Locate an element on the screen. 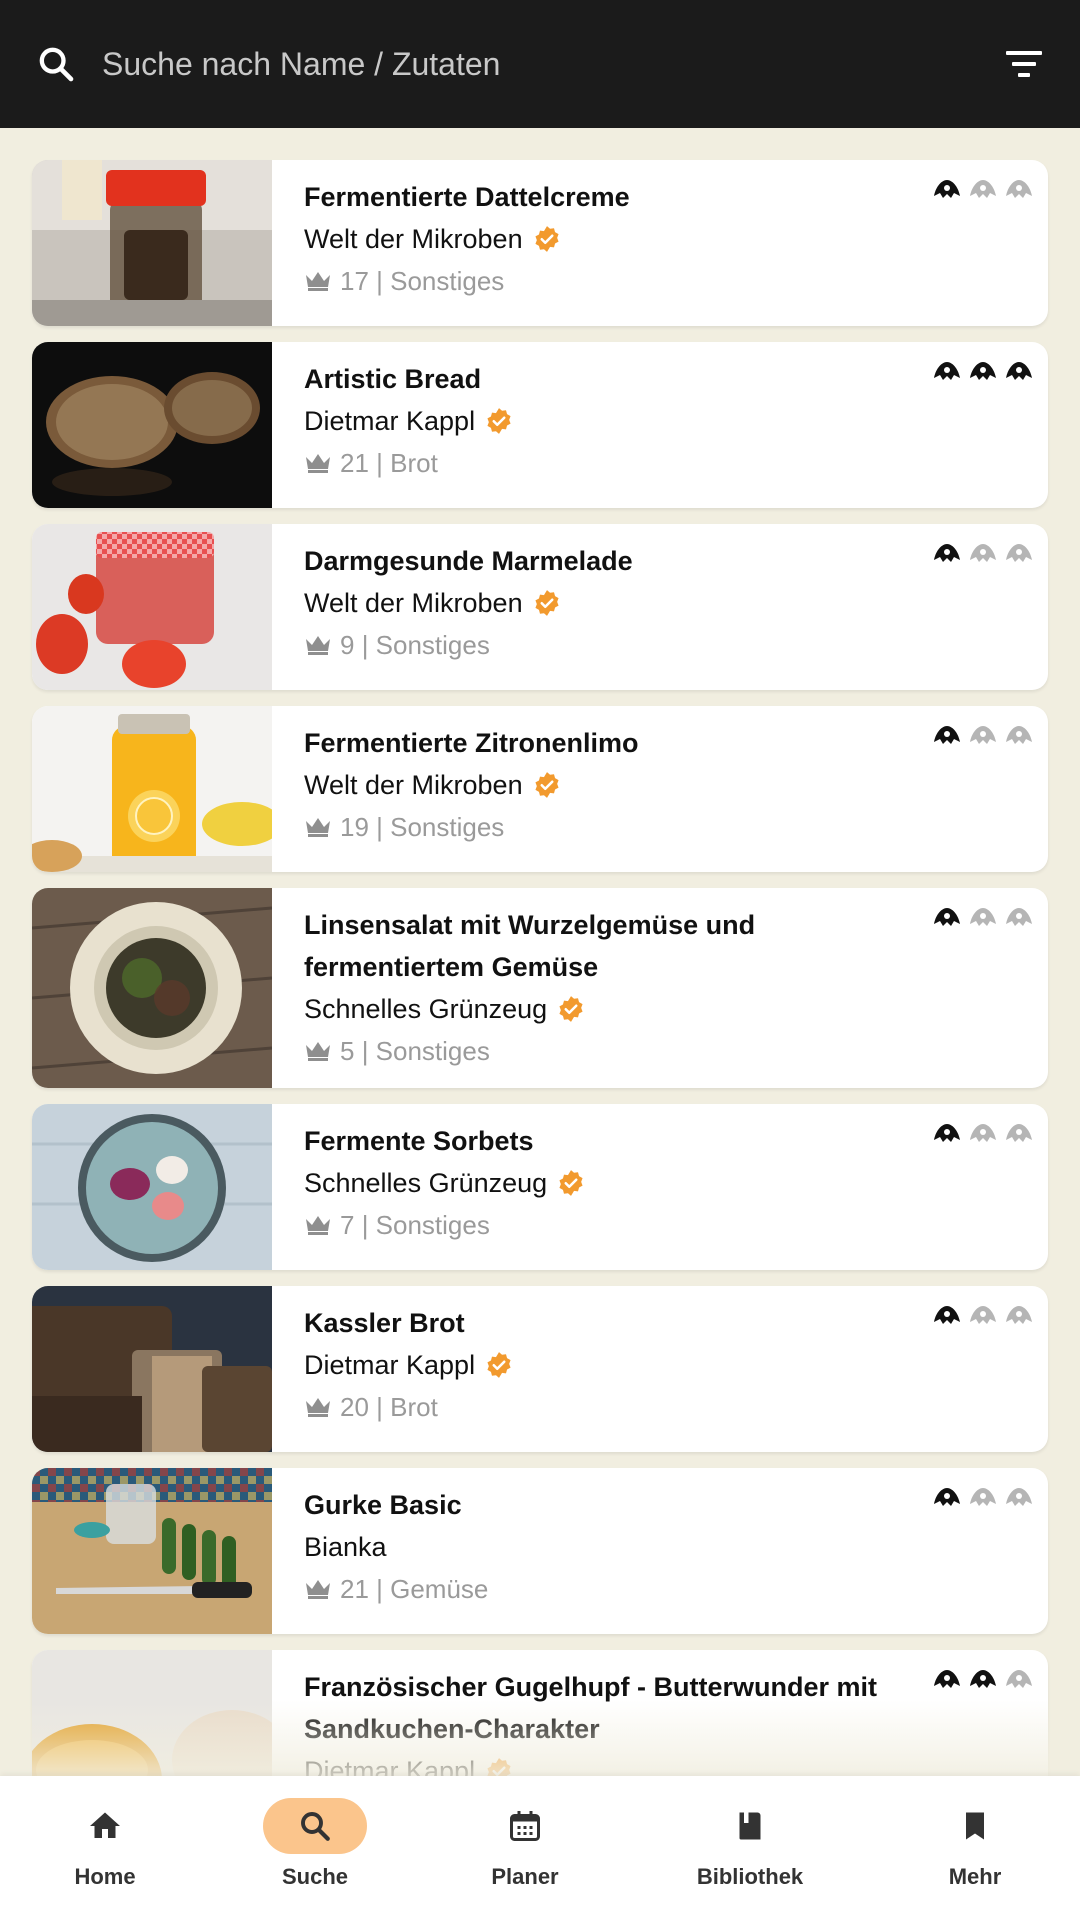 This screenshot has height=1920, width=1080. nav-item-planer: Planer is located at coordinates (525, 1853).